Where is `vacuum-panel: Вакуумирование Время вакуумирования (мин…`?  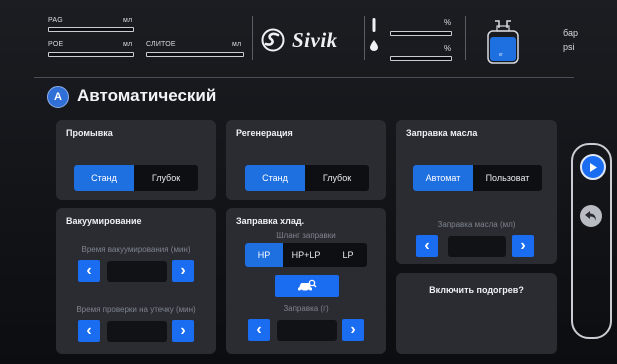 vacuum-panel: Вакуумирование Время вакуумирования (мин… is located at coordinates (136, 281).